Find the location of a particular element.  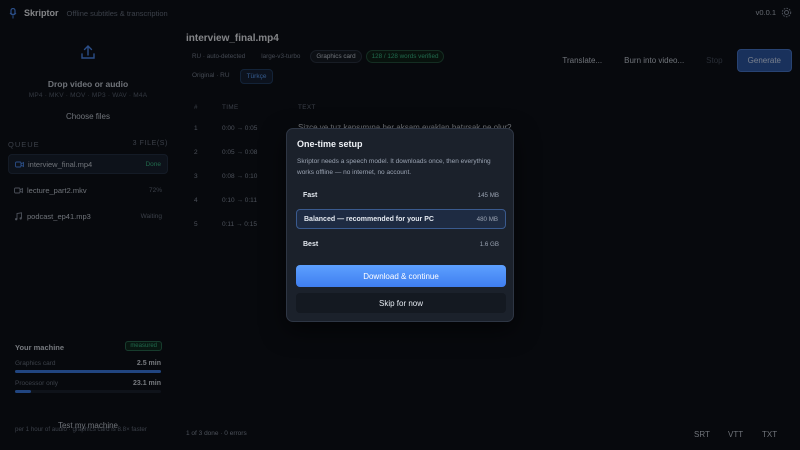

model-option-fast: Fast 145 MB is located at coordinates (401, 195).